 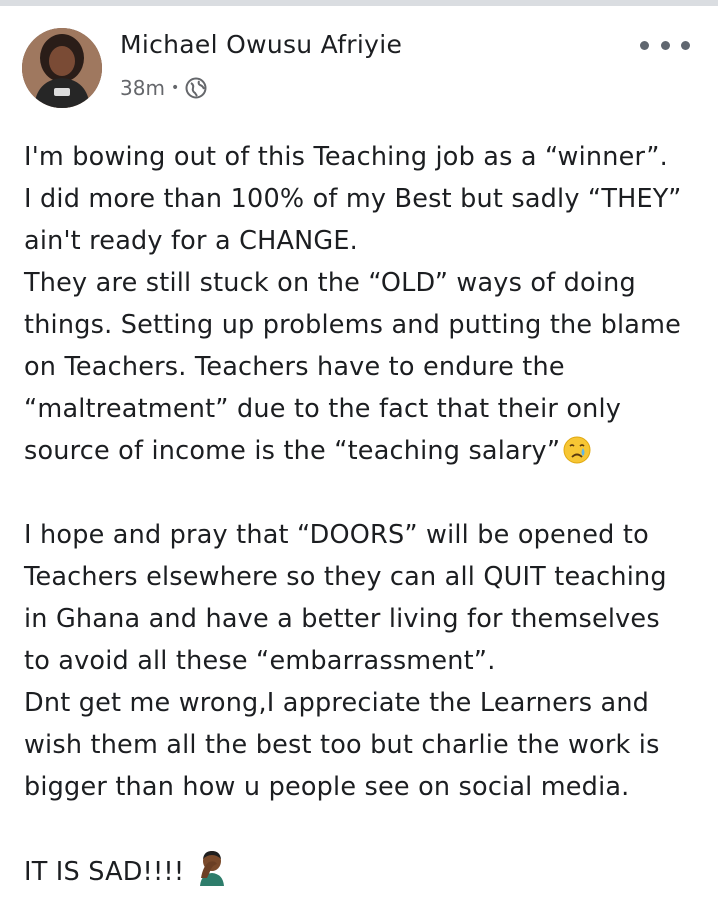 What do you see at coordinates (142, 88) in the screenshot?
I see `post-timestamp: 38m` at bounding box center [142, 88].